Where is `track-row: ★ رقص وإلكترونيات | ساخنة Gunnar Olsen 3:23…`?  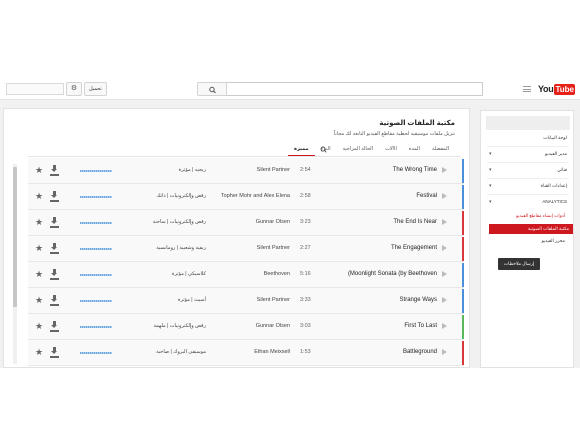 track-row: ★ رقص وإلكترونيات | ساخنة Gunnar Olsen 3:23… is located at coordinates (246, 223).